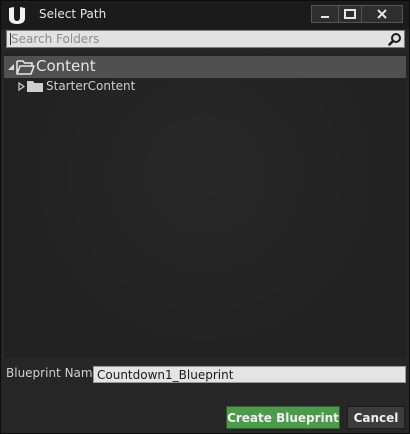  I want to click on cancel-button: Cancel, so click(376, 417).